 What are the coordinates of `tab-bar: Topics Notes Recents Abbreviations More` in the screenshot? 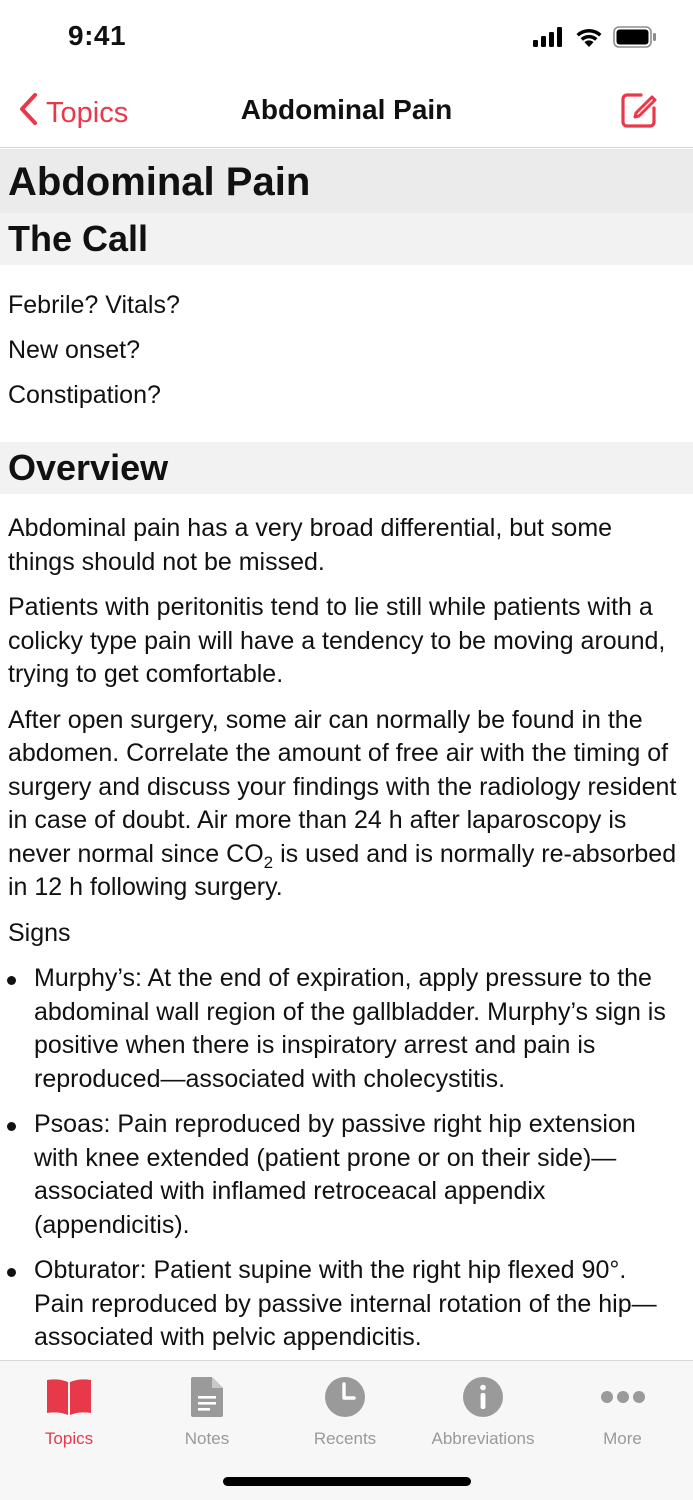 It's located at (346, 1430).